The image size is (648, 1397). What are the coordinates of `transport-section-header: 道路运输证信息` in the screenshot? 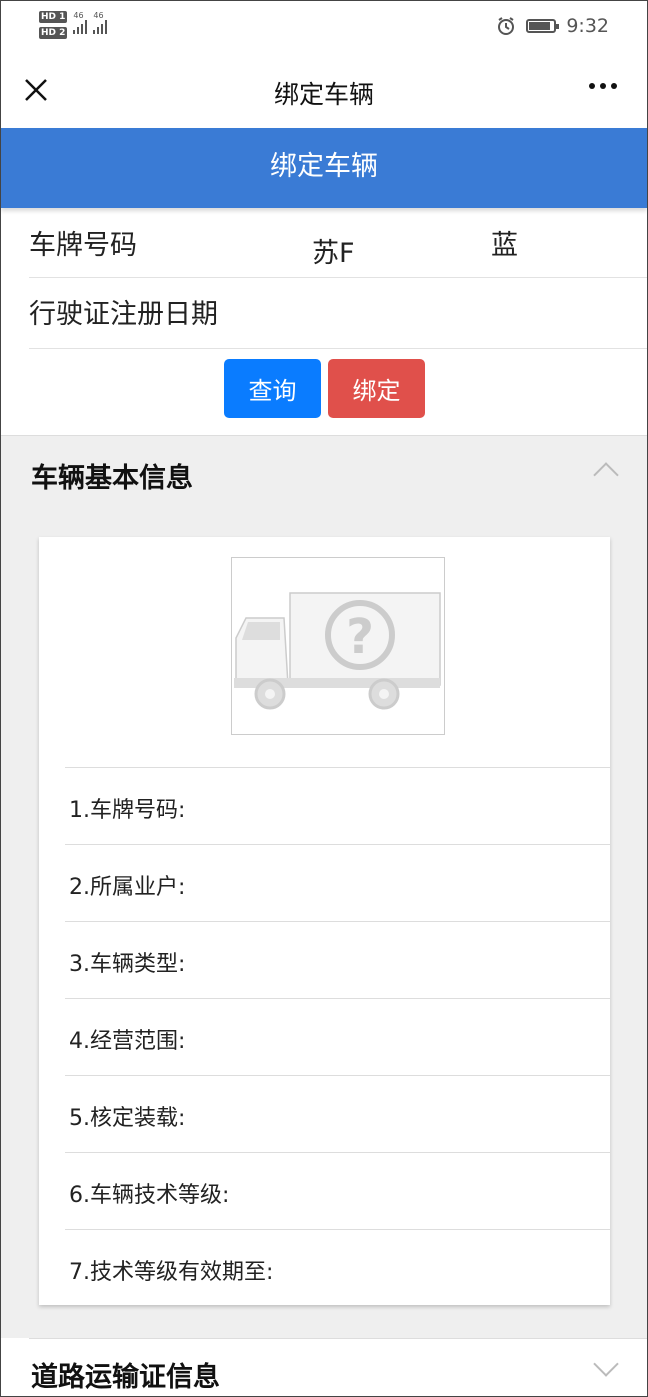 It's located at (338, 1367).